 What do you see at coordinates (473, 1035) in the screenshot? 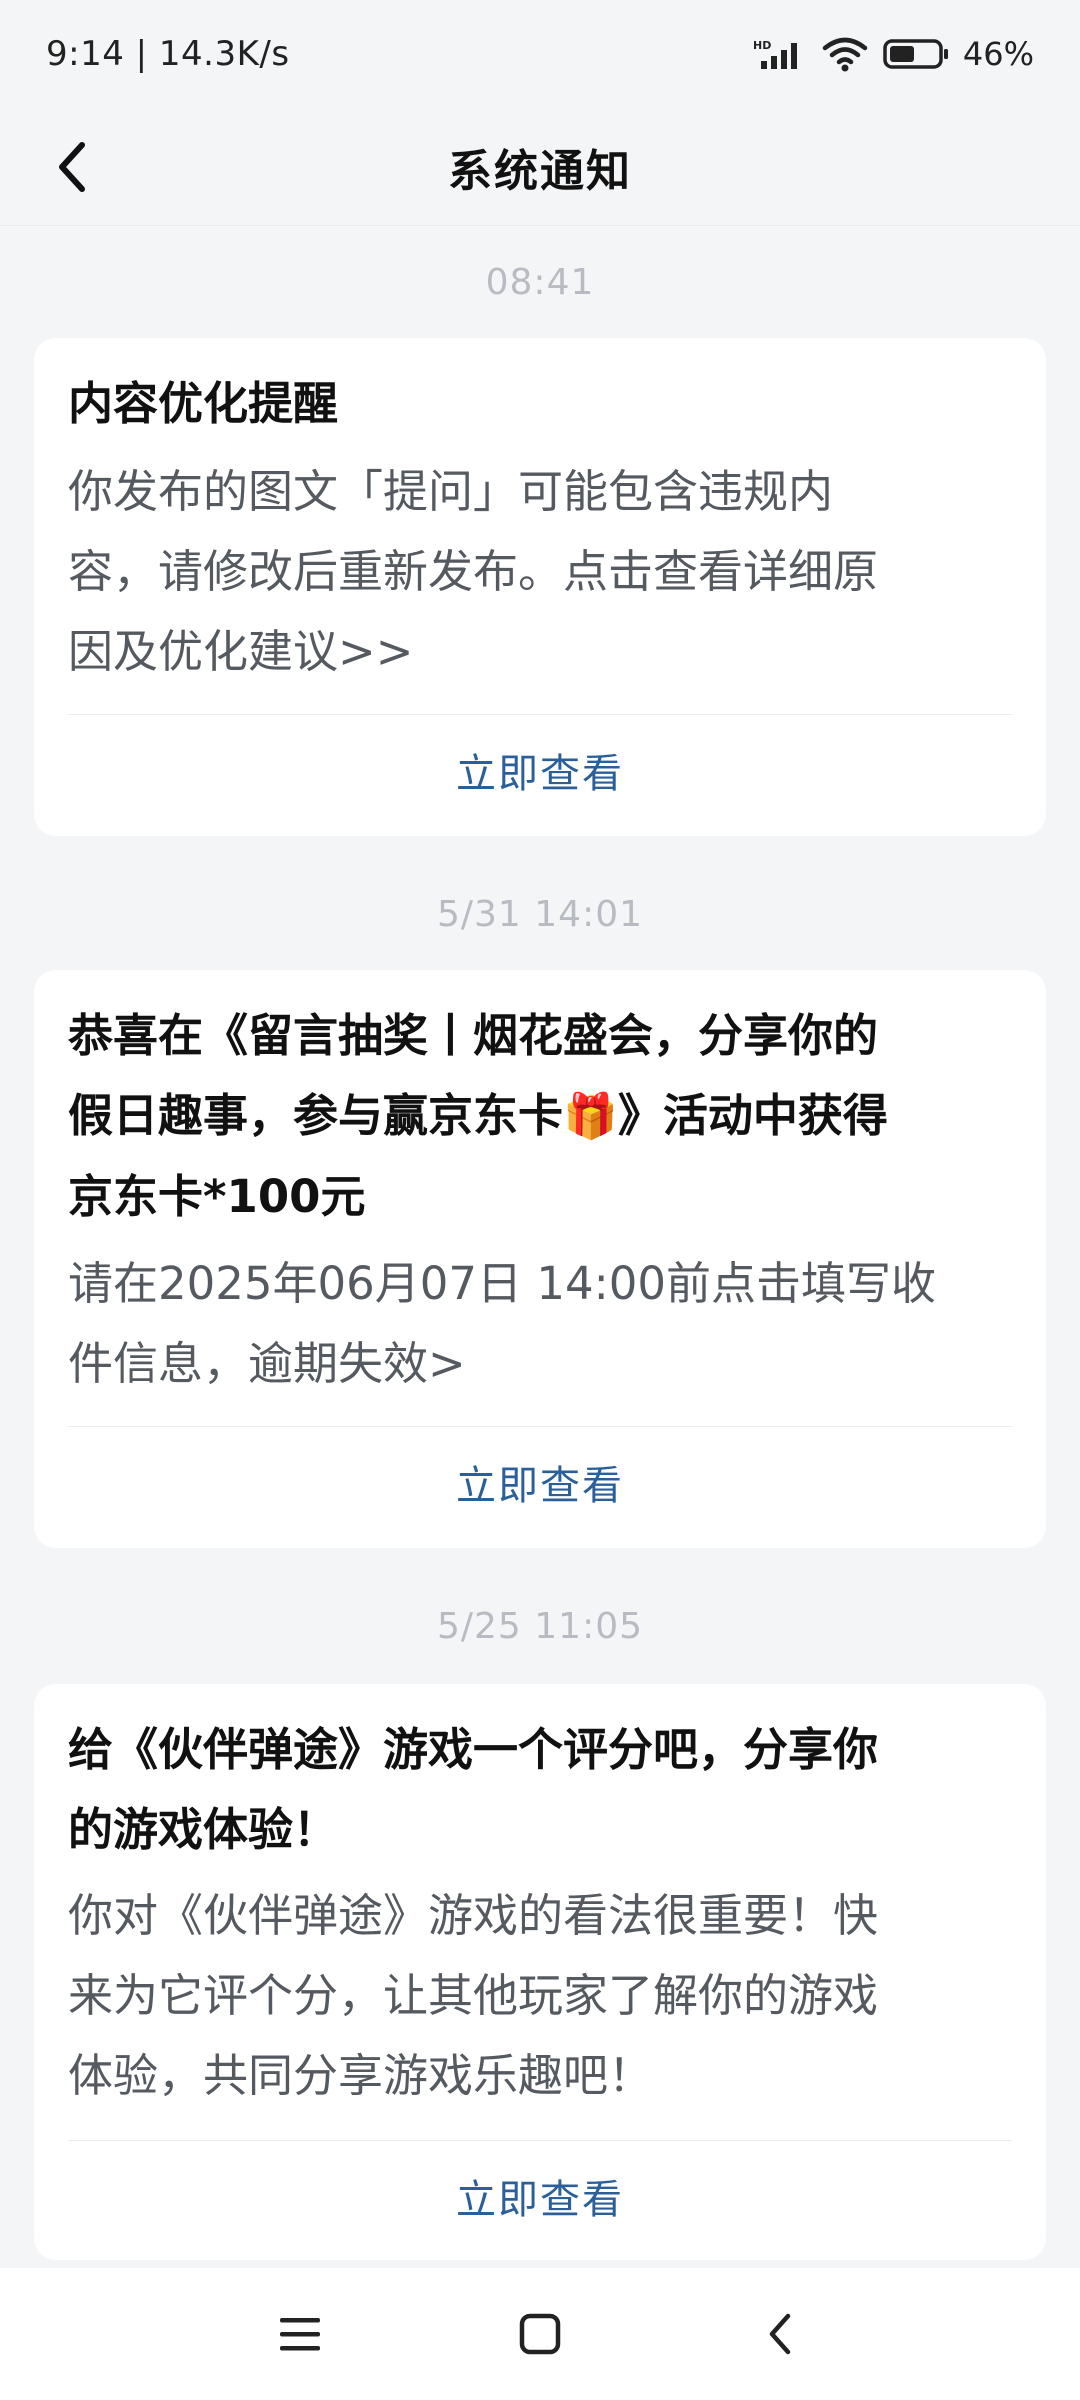
I see `card-title-line: 恭喜在《留言抽奖丨烟花盛会，分享你的` at bounding box center [473, 1035].